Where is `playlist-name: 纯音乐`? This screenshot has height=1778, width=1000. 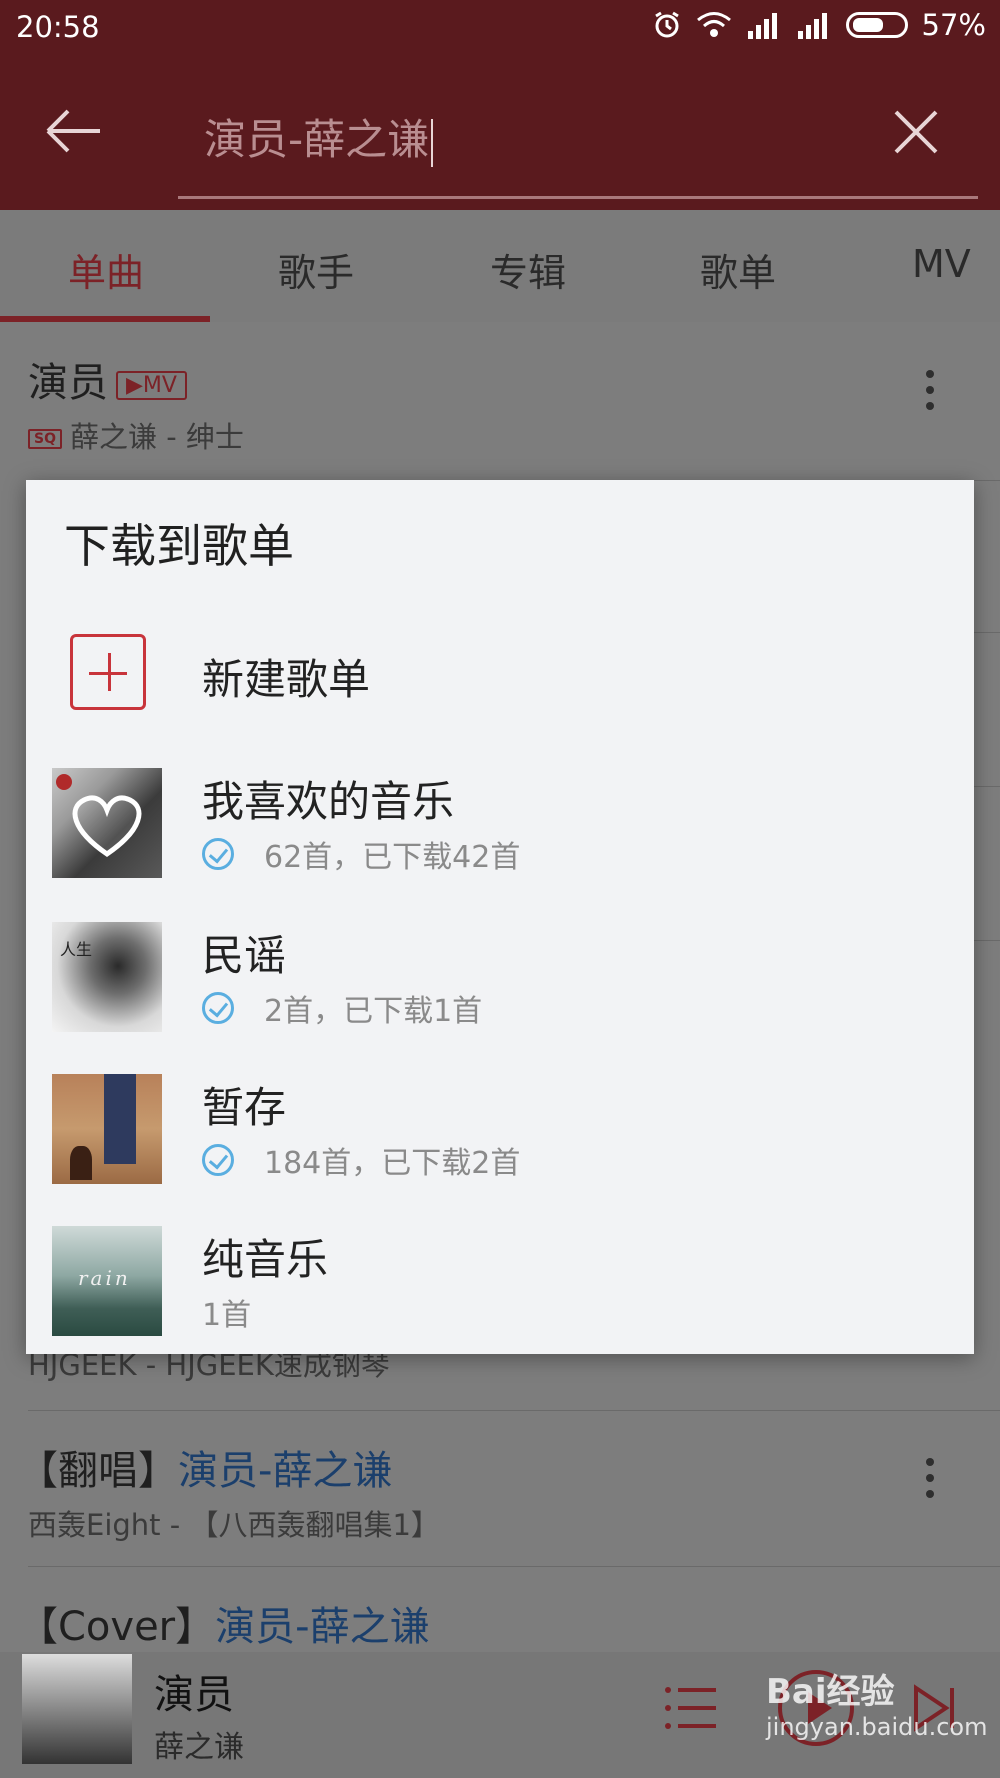 playlist-name: 纯音乐 is located at coordinates (265, 1259).